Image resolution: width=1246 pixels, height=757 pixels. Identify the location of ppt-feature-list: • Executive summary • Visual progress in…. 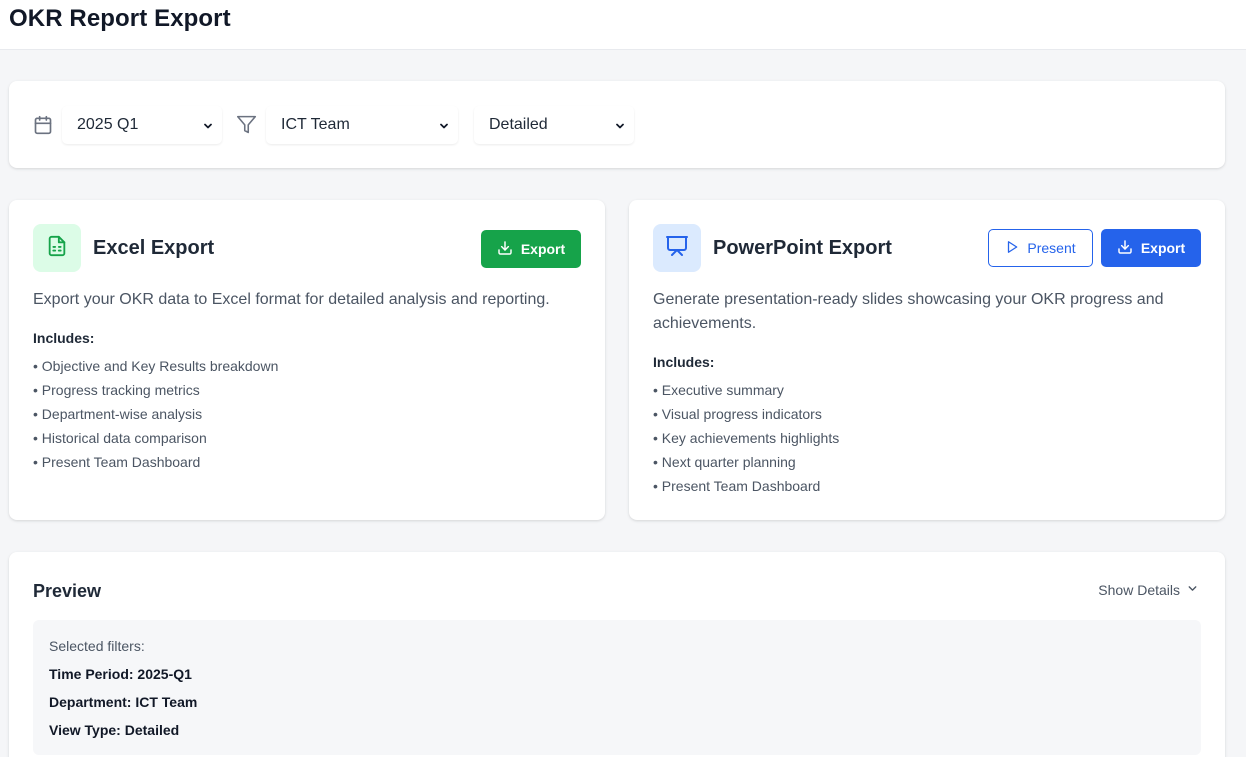
(746, 438).